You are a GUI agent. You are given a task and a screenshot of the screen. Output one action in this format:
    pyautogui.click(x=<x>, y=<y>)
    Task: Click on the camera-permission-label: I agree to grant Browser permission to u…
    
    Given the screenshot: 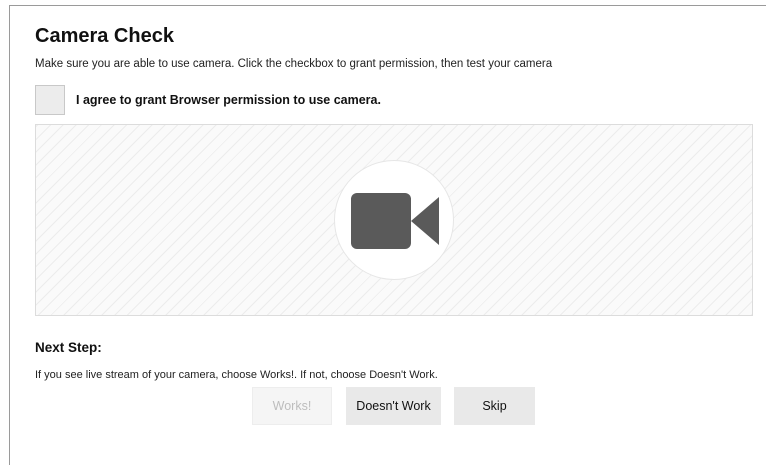 What is the action you would take?
    pyautogui.click(x=228, y=100)
    